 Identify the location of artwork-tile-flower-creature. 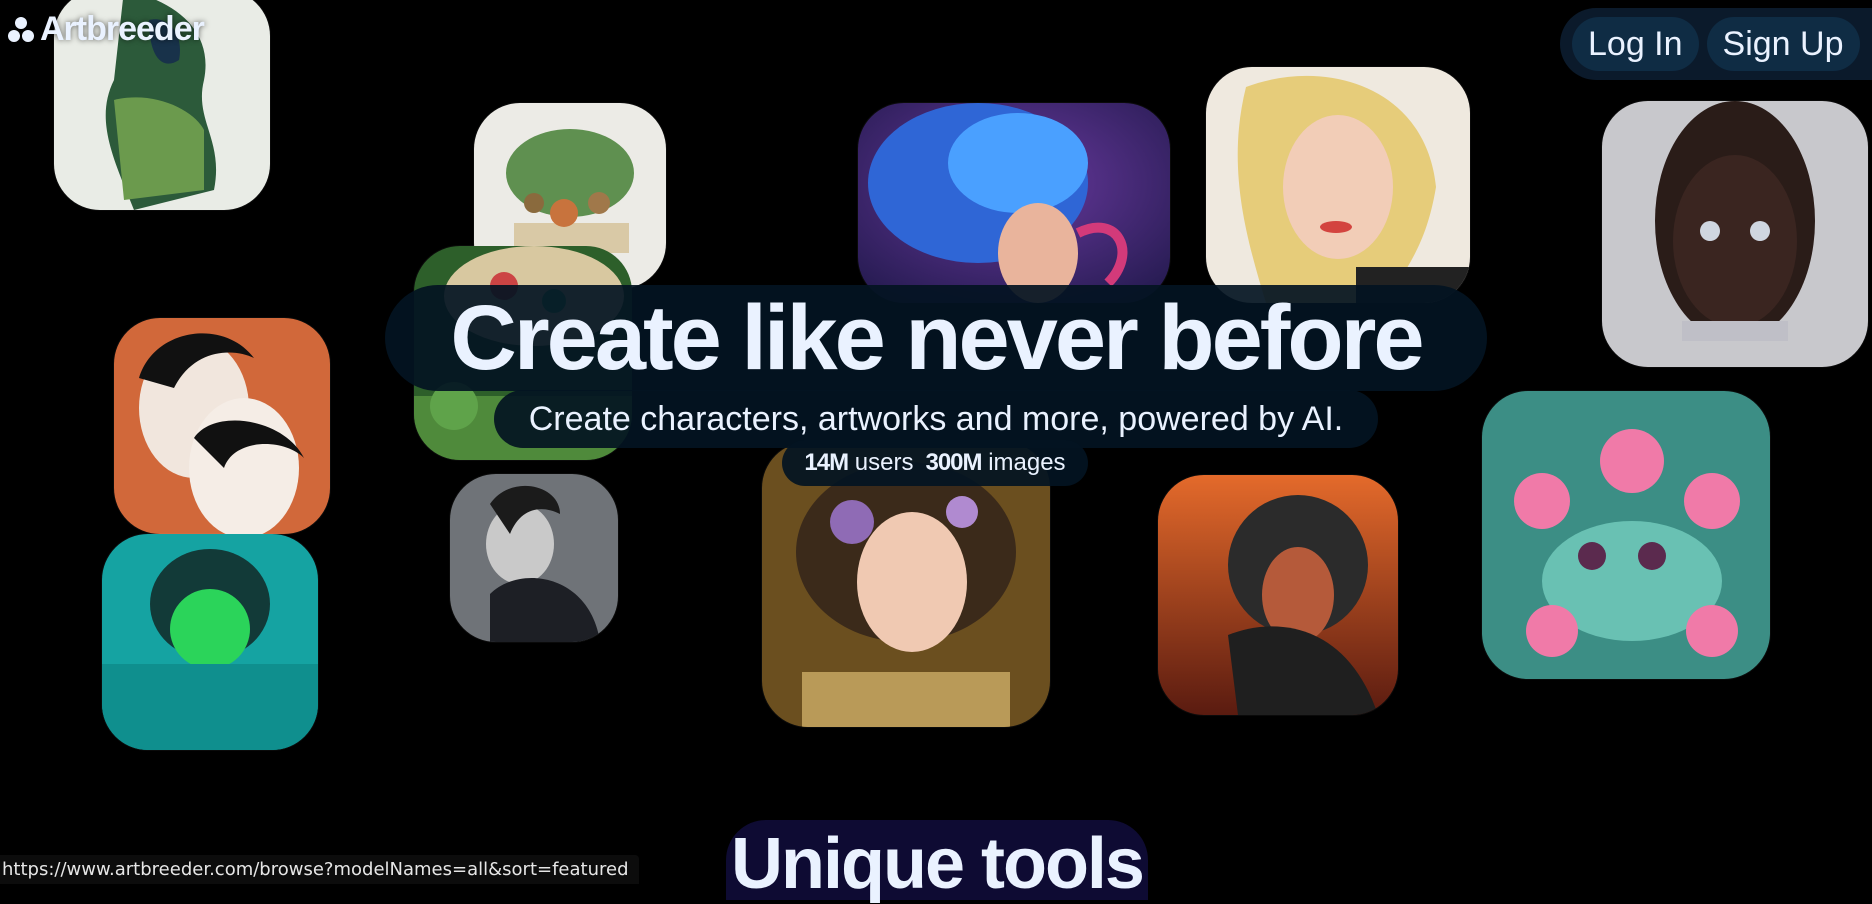
(1626, 535).